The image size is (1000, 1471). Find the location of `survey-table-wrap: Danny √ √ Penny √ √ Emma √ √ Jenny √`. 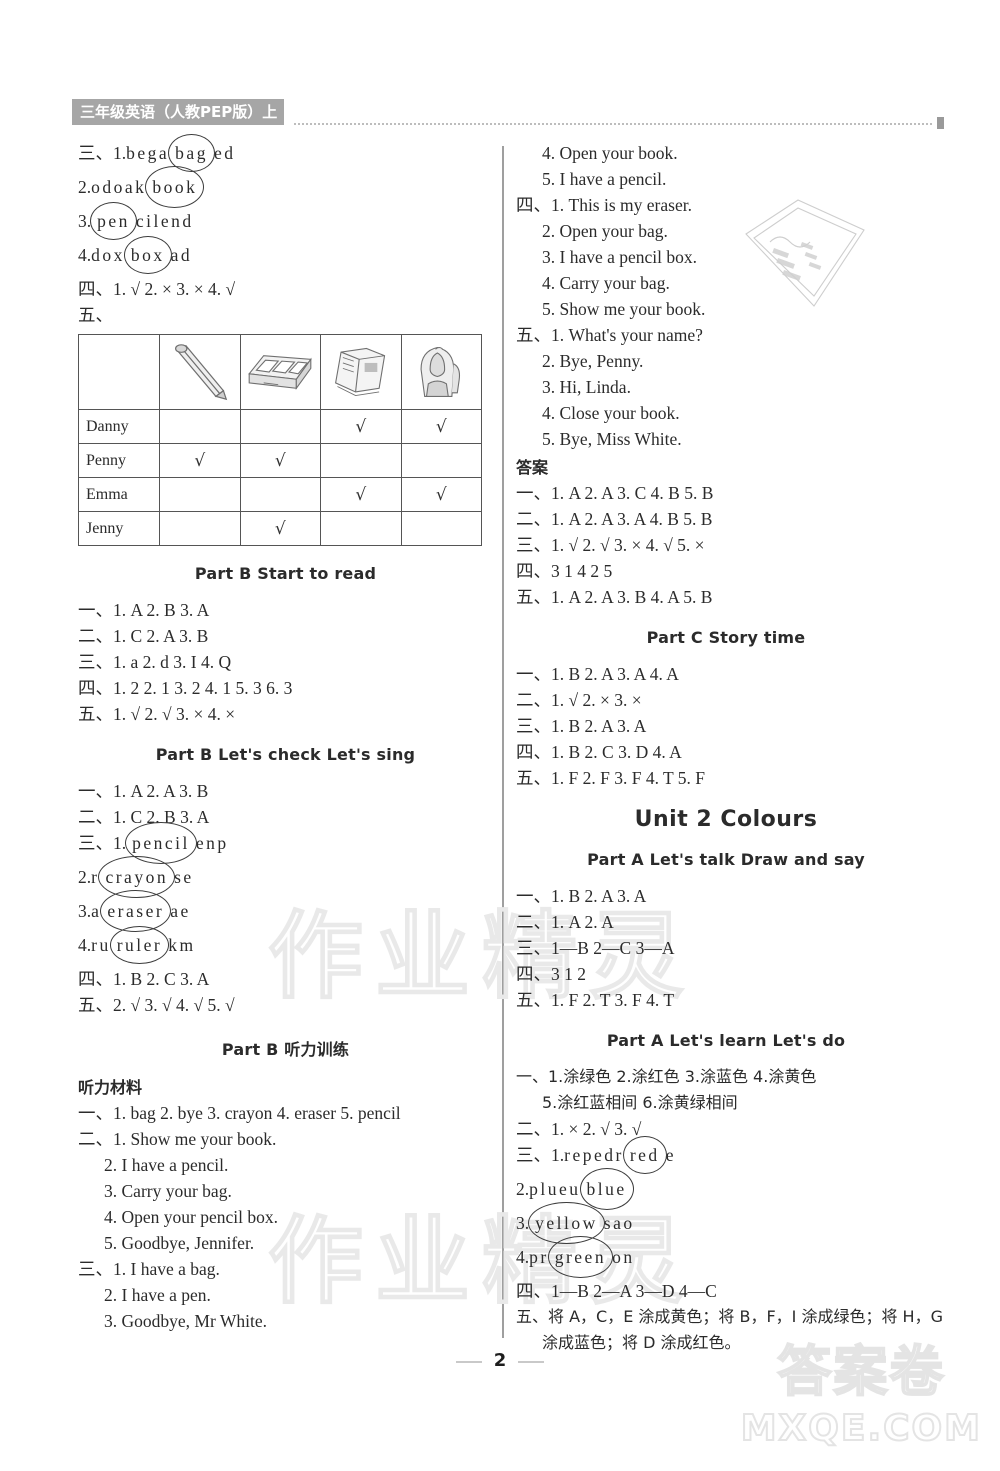

survey-table-wrap: Danny √ √ Penny √ √ Emma √ √ Jenny √ is located at coordinates (285, 440).